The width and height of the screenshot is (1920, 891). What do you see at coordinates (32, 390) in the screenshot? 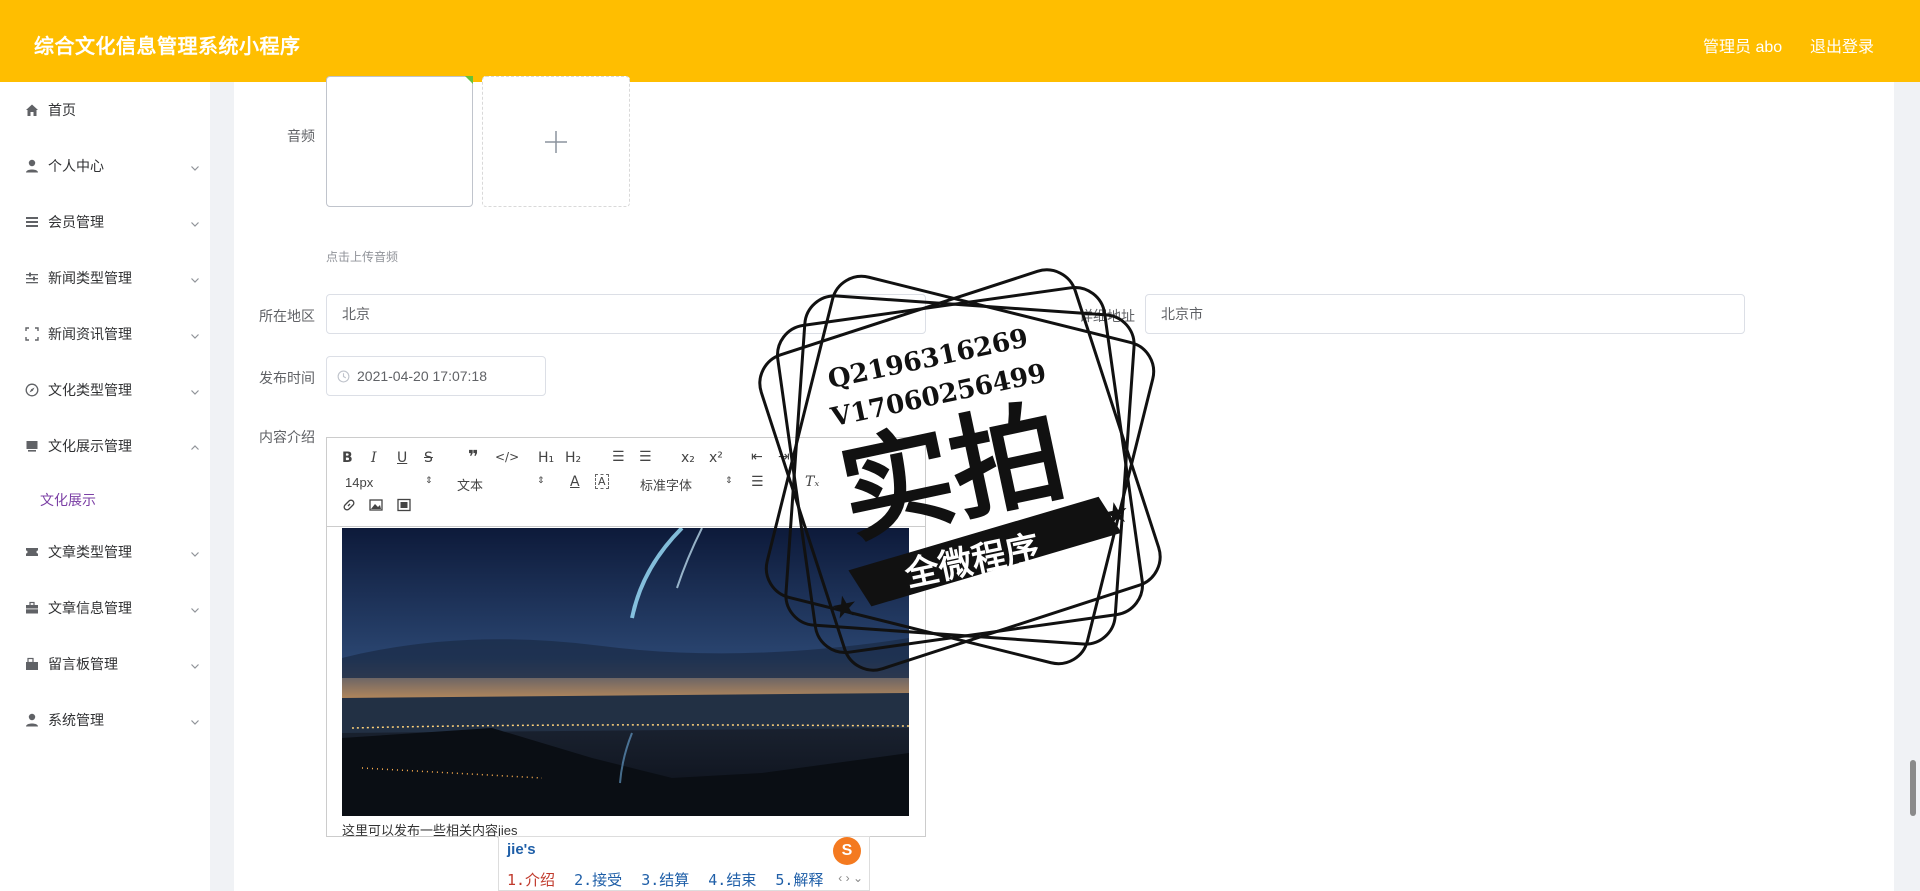
I see `compass-icon` at bounding box center [32, 390].